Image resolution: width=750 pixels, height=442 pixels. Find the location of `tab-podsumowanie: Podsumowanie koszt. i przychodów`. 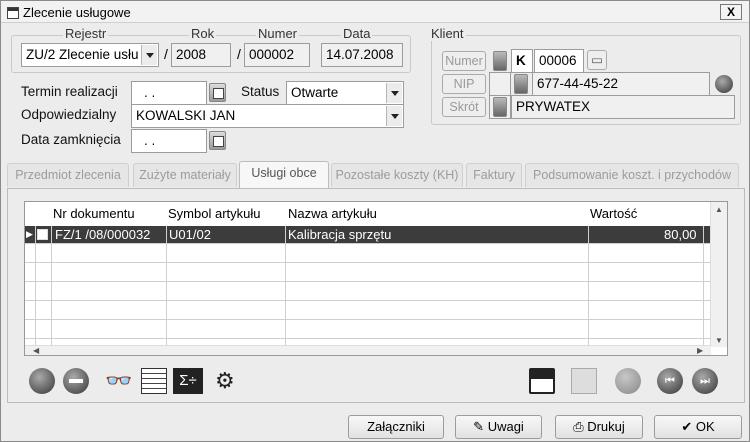

tab-podsumowanie: Podsumowanie koszt. i przychodów is located at coordinates (632, 175).